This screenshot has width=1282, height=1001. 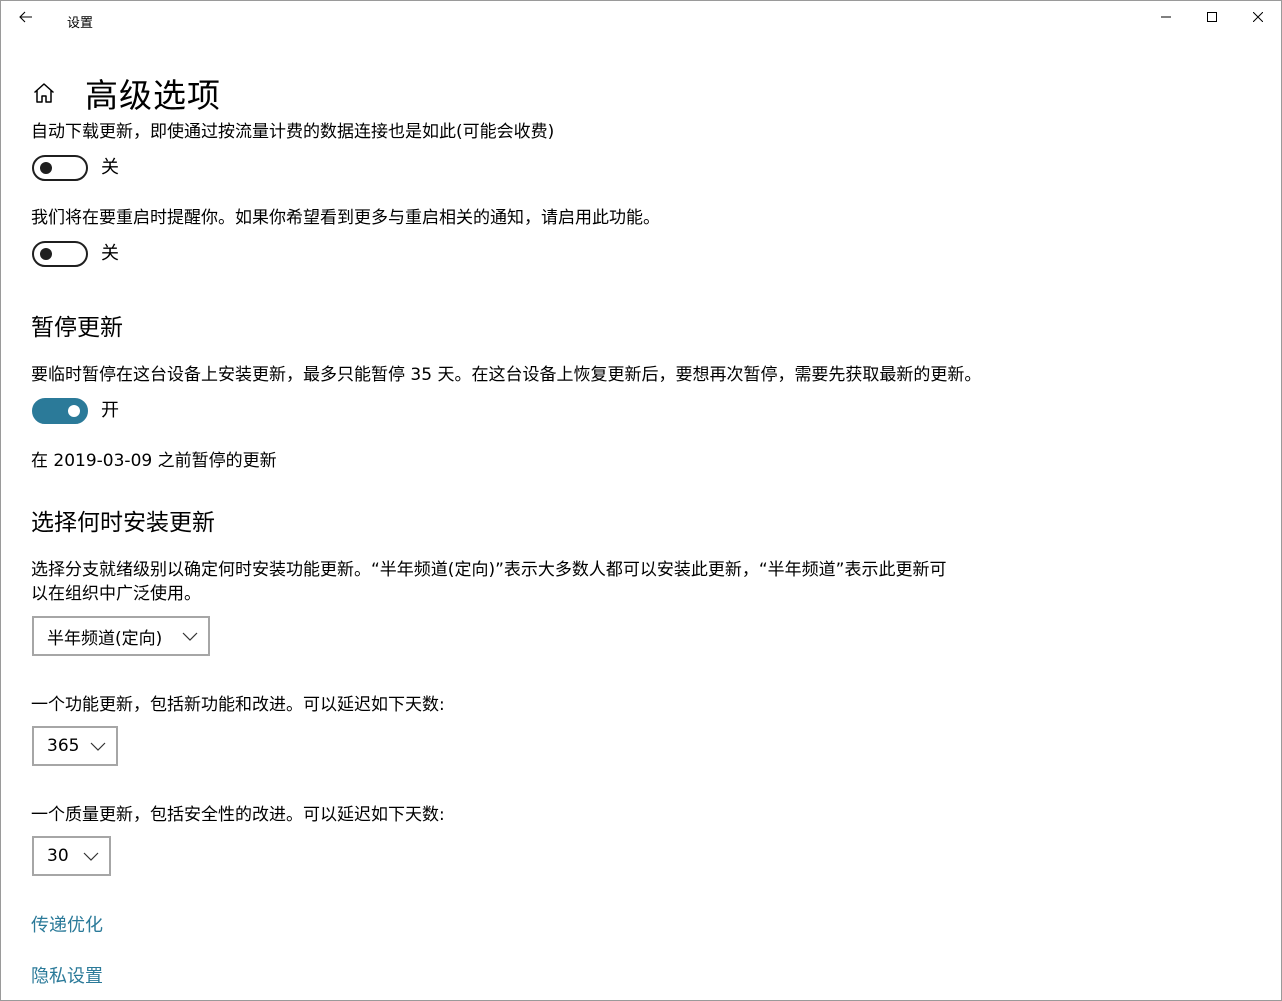 I want to click on page-header: 高级选项, so click(x=126, y=93).